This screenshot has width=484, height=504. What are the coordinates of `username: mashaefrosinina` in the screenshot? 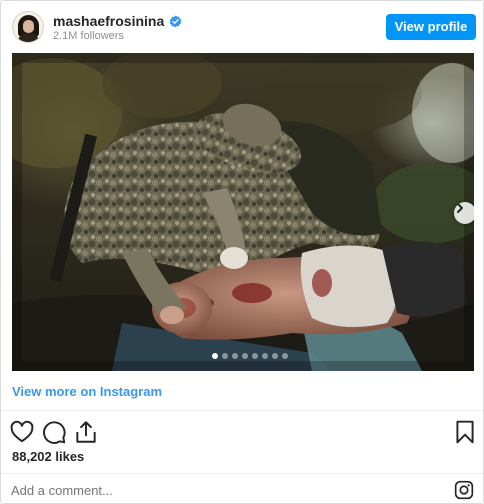 It's located at (108, 21).